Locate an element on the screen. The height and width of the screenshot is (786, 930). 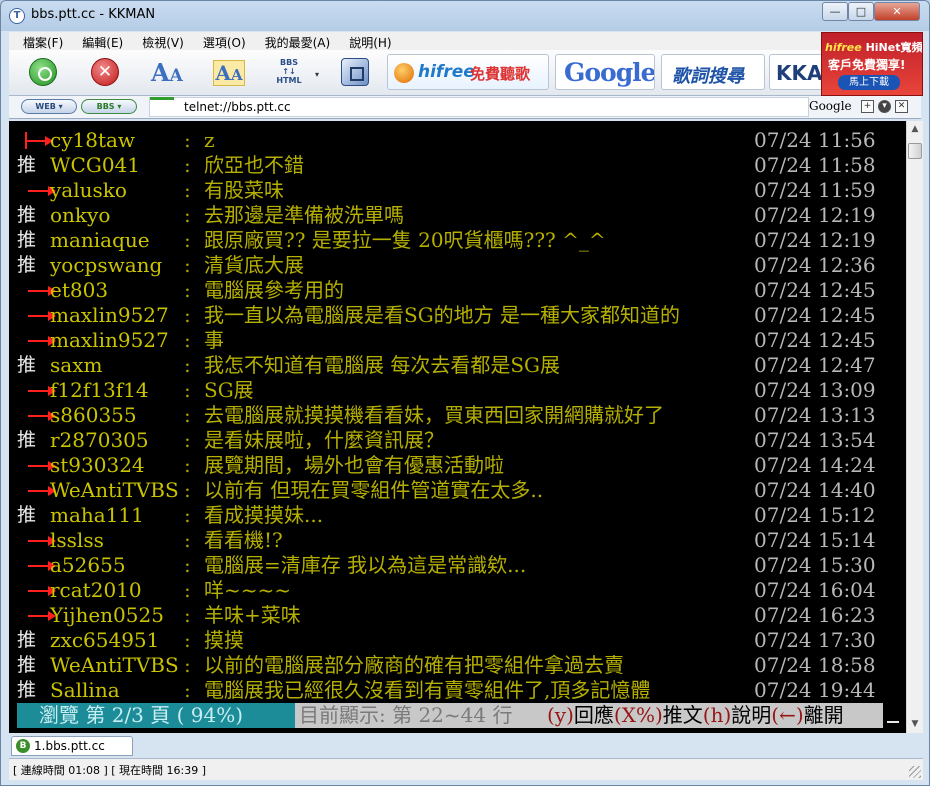
page-indicator: 瀏覽 第 2/3 頁 ( 94%) is located at coordinates (156, 715).